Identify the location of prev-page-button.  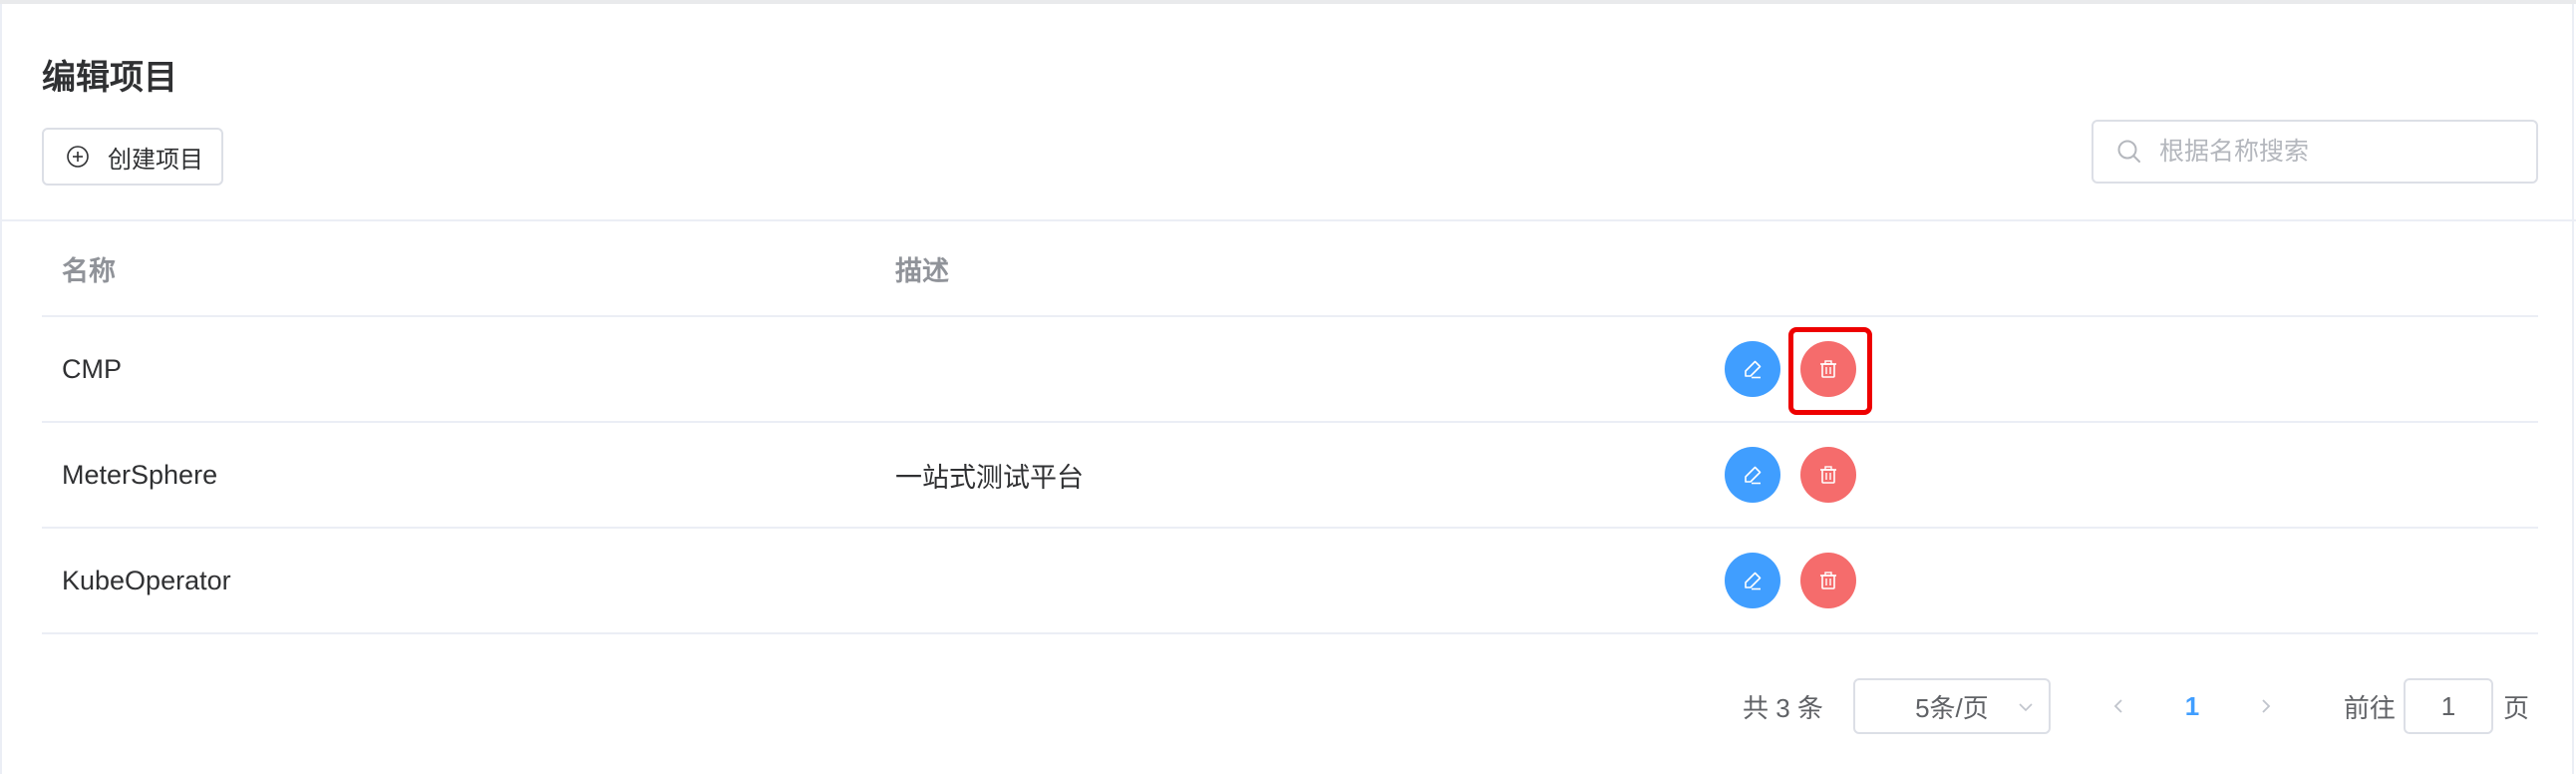
(2118, 706).